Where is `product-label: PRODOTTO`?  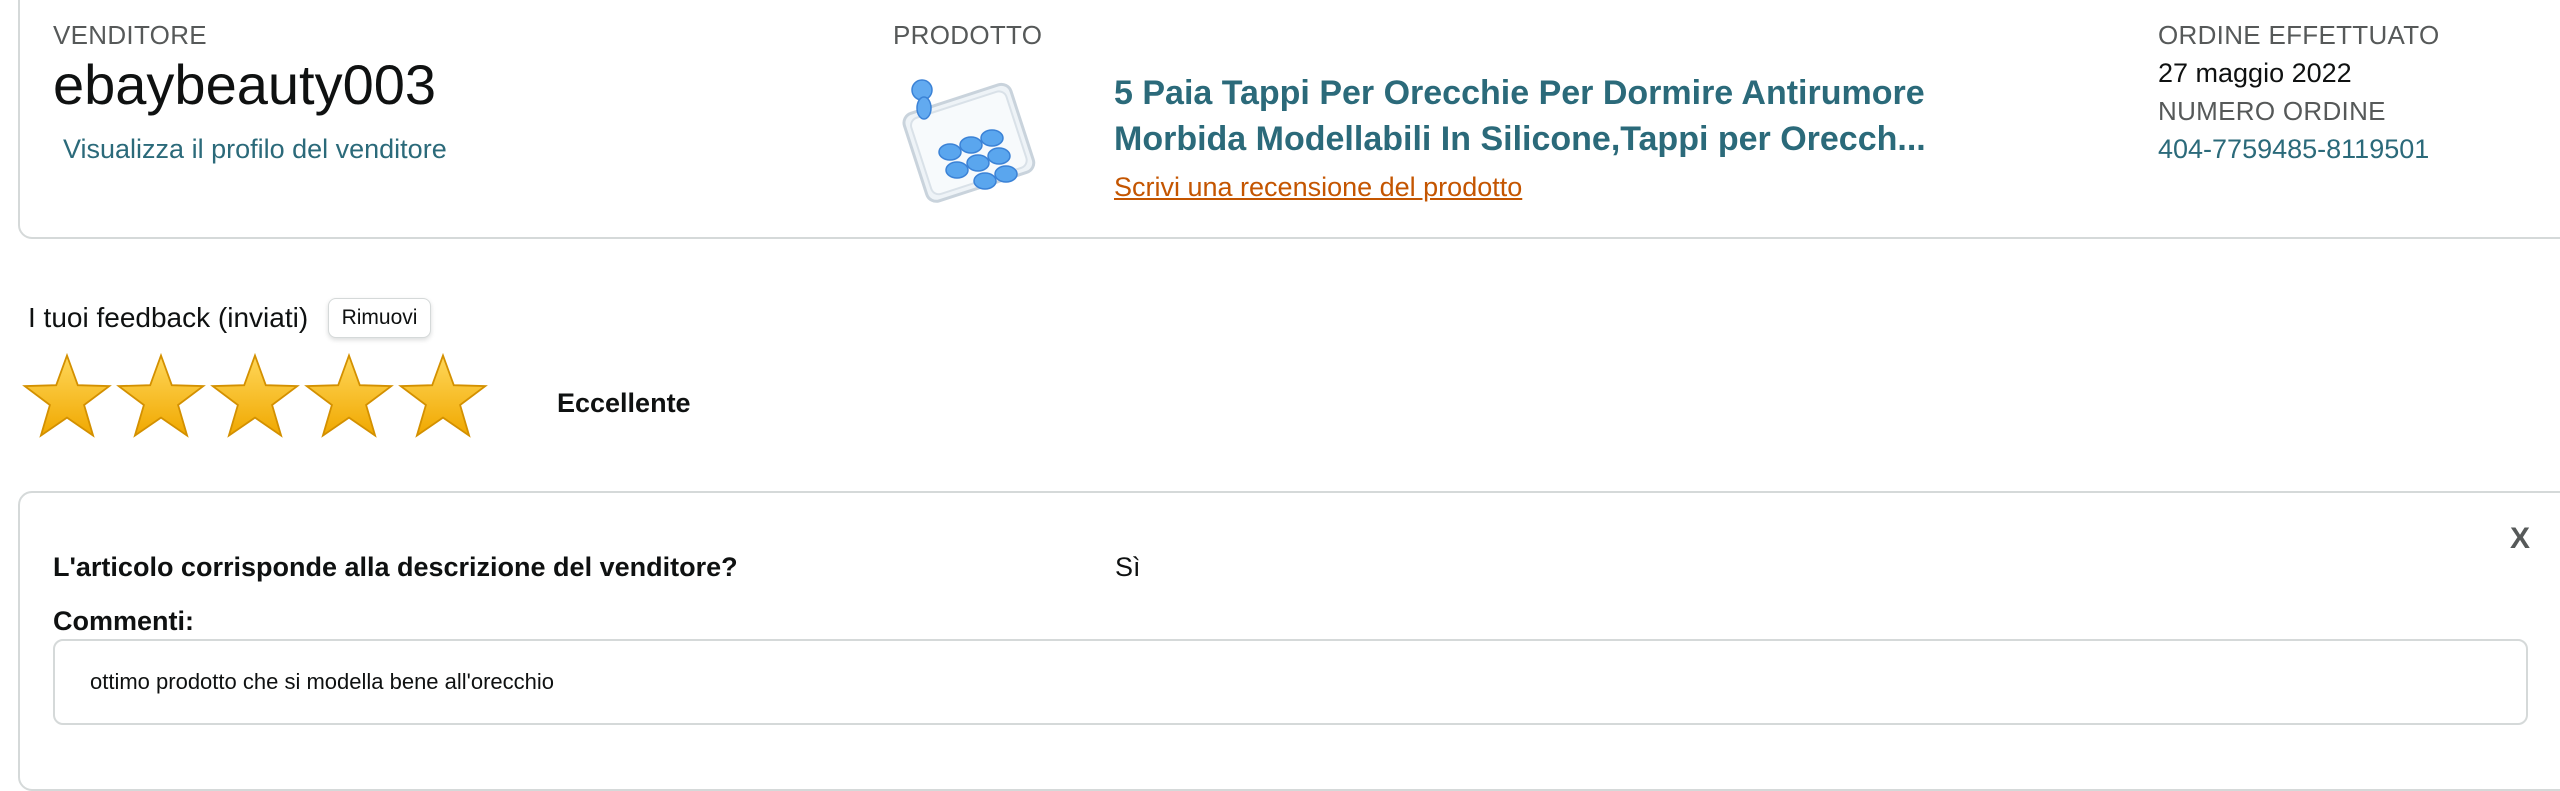 product-label: PRODOTTO is located at coordinates (968, 35).